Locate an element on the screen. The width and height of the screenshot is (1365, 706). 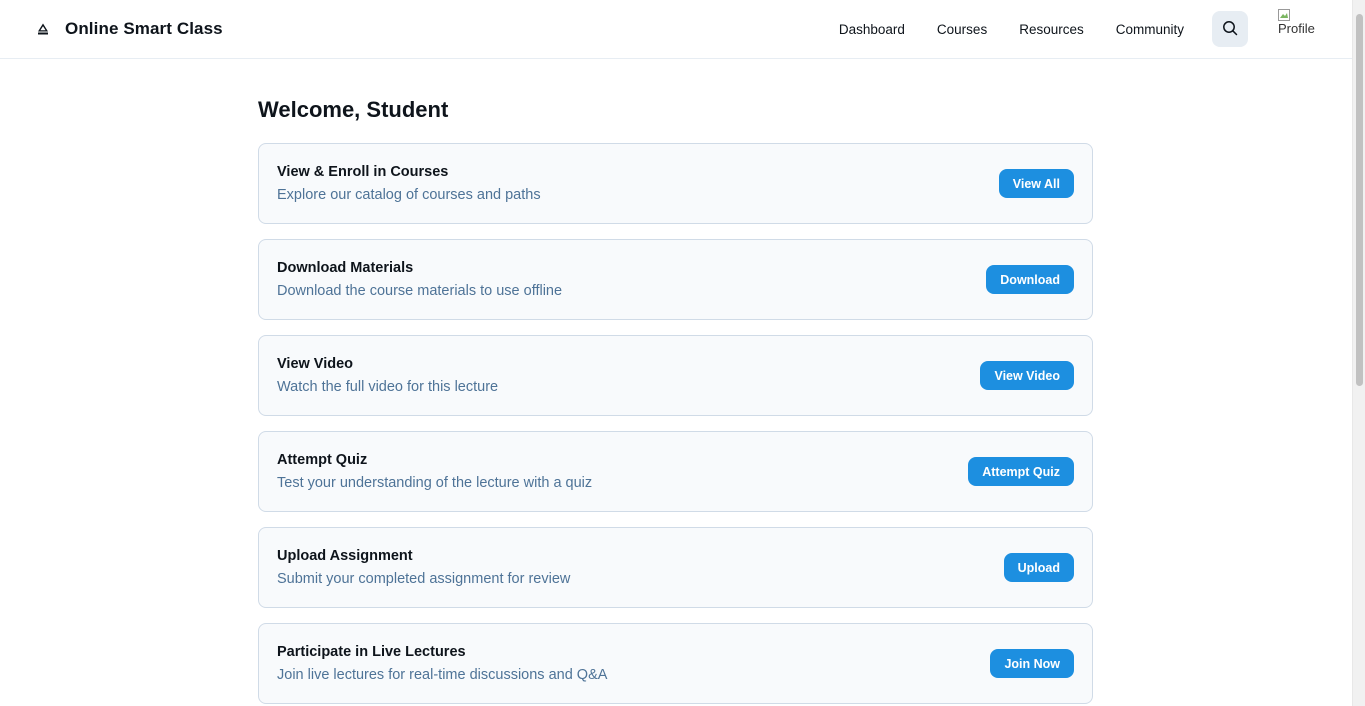
profile-avatar: Profile is located at coordinates (1296, 29).